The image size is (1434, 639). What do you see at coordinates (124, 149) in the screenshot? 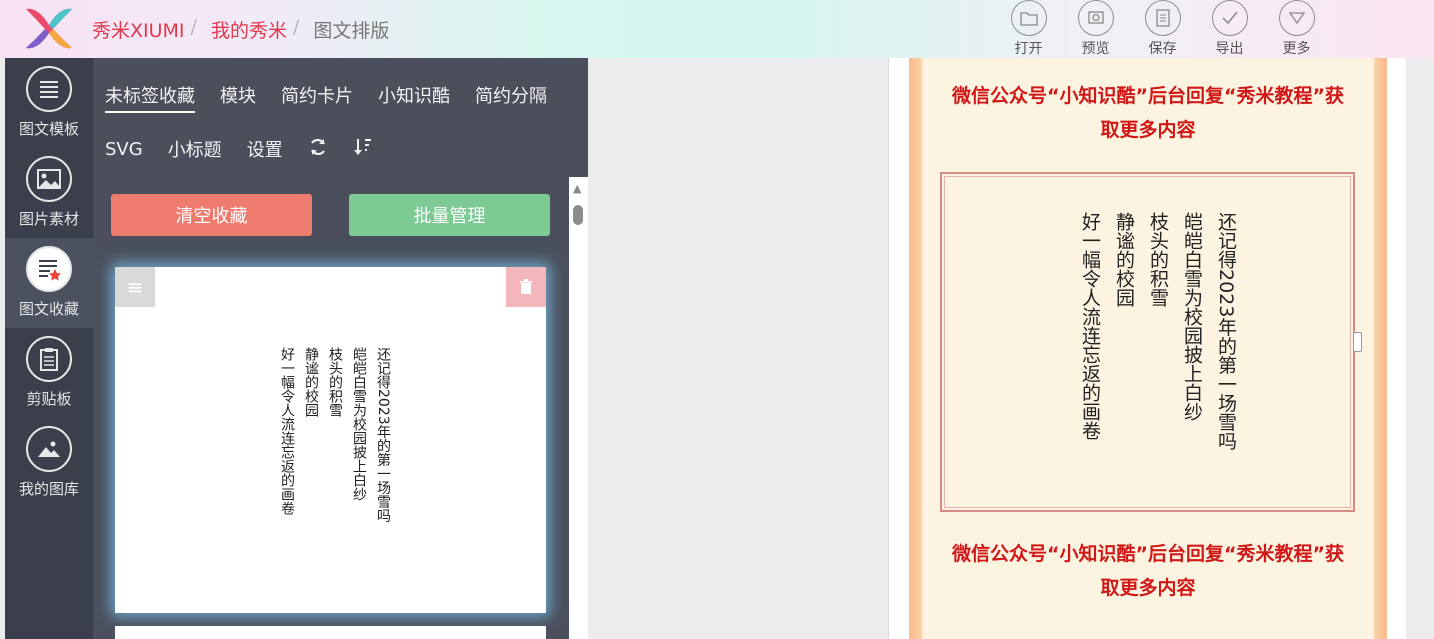
I see `tab-svg: SVG` at bounding box center [124, 149].